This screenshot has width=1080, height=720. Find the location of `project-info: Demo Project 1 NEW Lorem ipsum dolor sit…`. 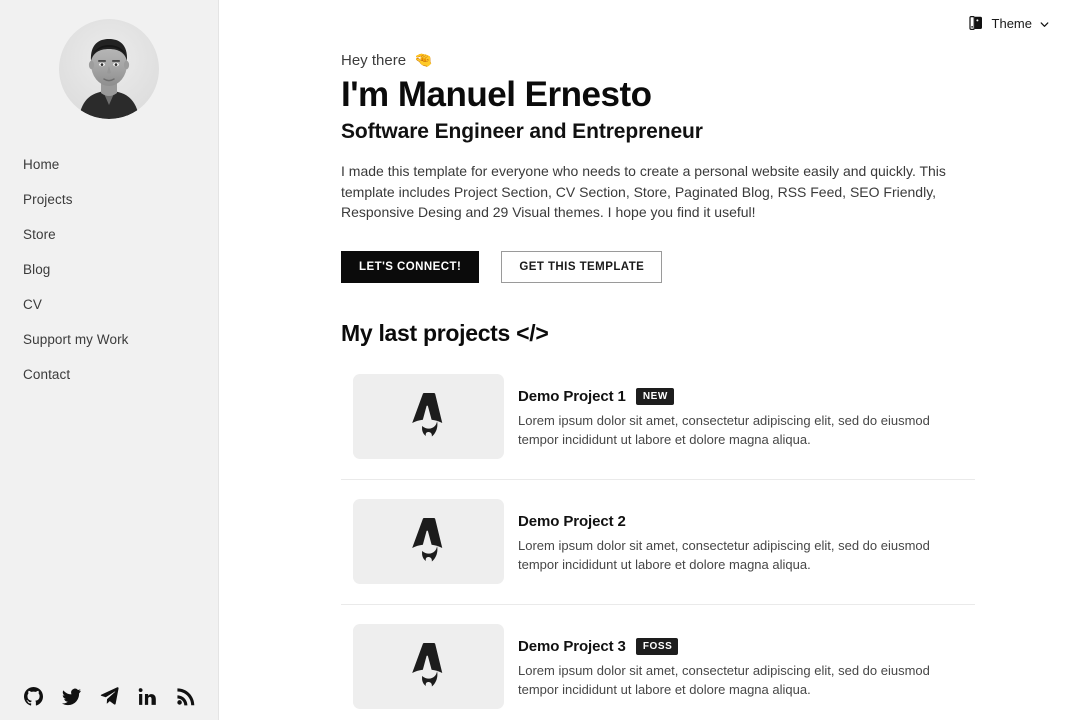

project-info: Demo Project 1 NEW Lorem ipsum dolor sit… is located at coordinates (728, 411).